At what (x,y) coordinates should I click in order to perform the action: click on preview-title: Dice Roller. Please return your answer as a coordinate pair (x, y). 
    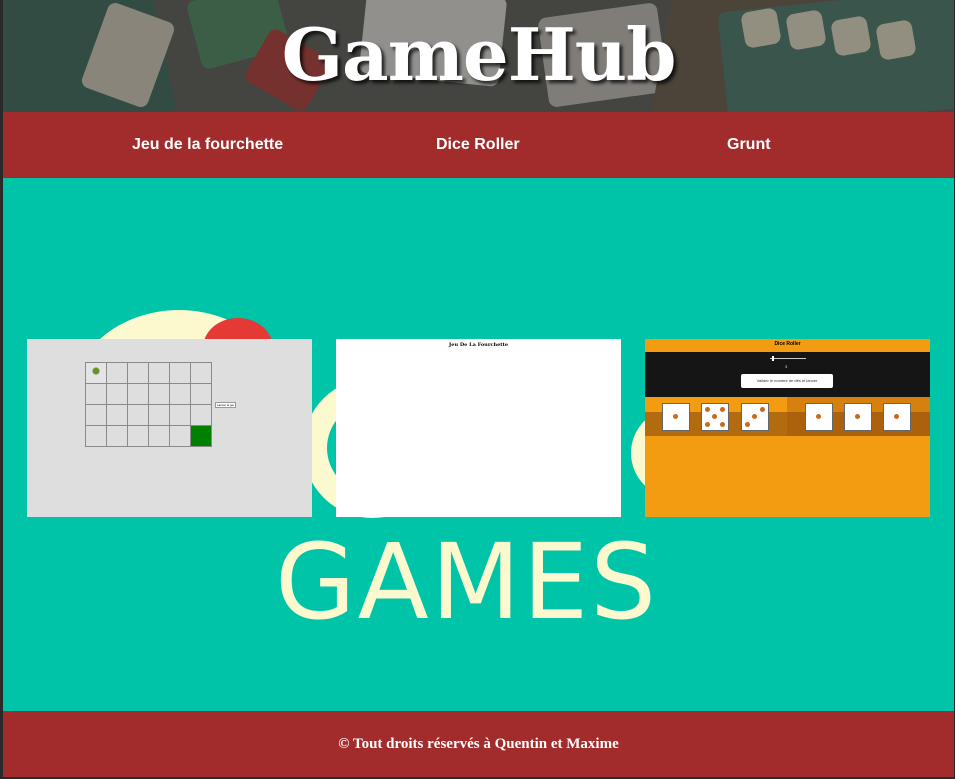
    Looking at the image, I should click on (787, 344).